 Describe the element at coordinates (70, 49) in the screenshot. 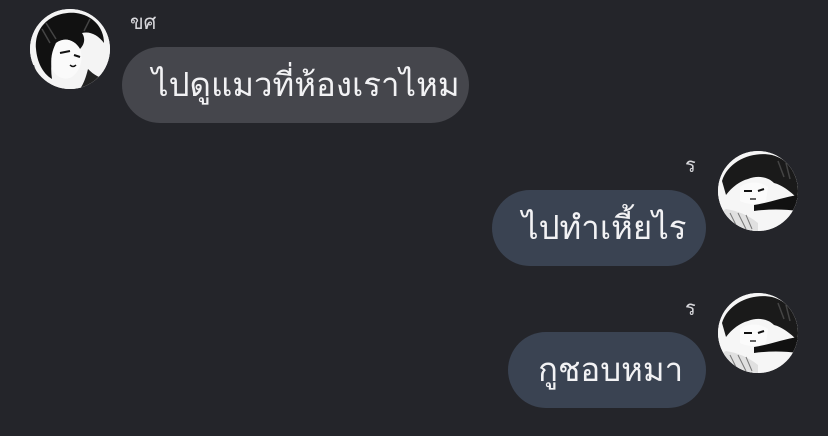

I see `manga-boy-avatar-icon` at that location.